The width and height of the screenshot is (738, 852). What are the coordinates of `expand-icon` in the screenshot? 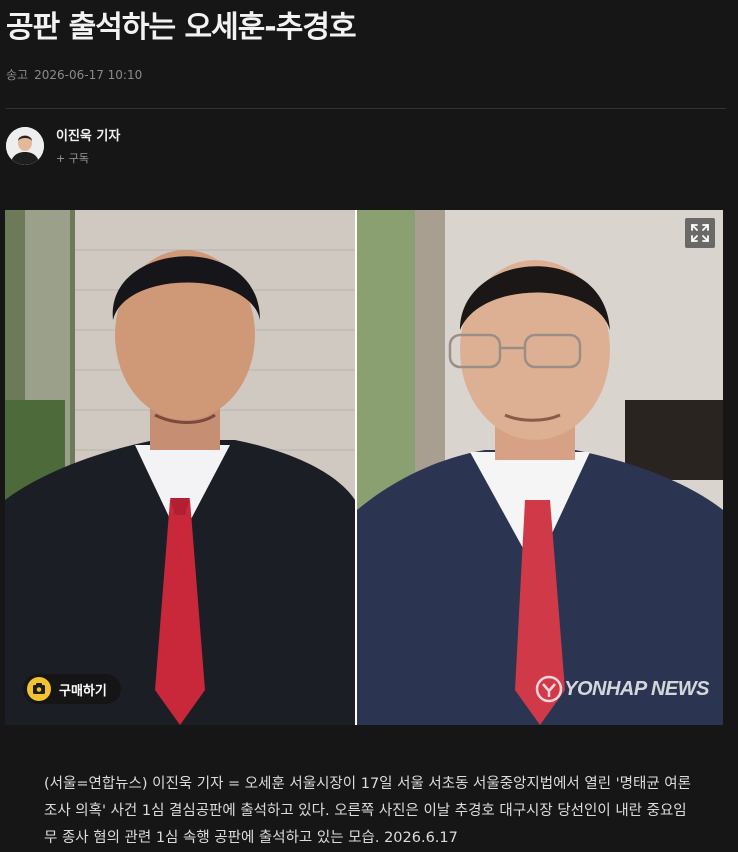 It's located at (700, 233).